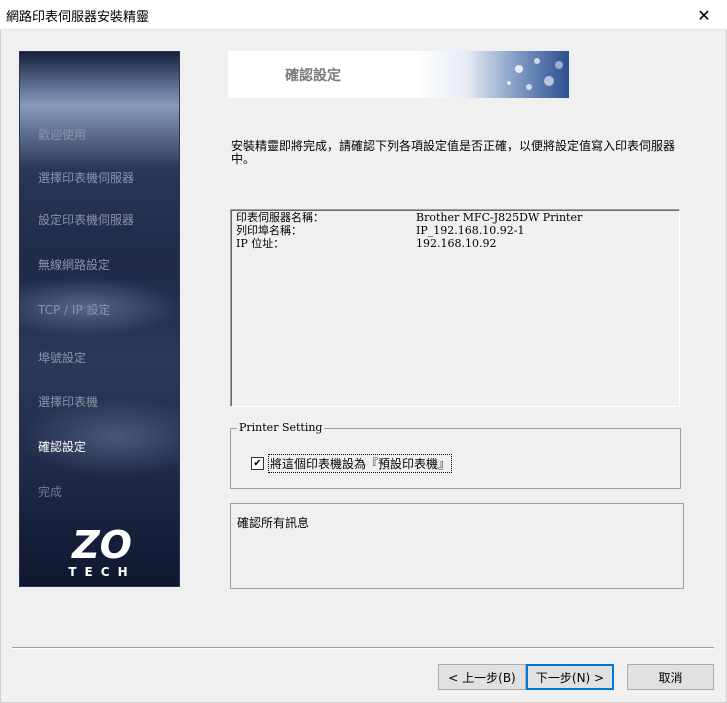 The image size is (727, 703). I want to click on back-button: < 上一步(B), so click(482, 677).